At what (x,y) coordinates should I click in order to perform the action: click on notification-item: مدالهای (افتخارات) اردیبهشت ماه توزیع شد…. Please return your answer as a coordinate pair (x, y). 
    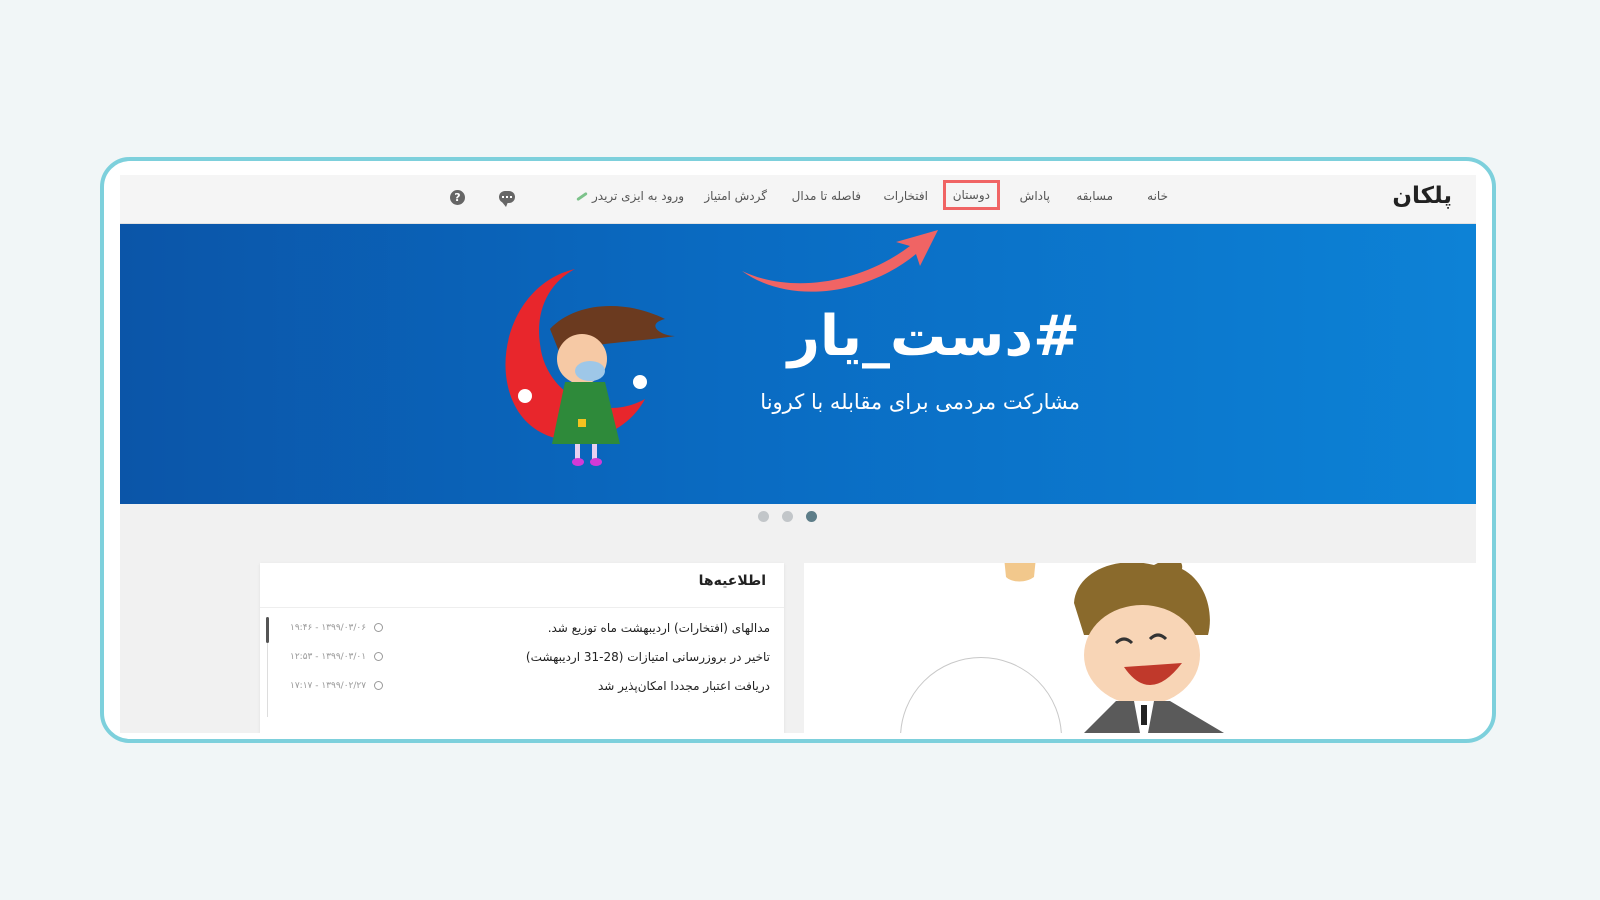
    Looking at the image, I should click on (525, 632).